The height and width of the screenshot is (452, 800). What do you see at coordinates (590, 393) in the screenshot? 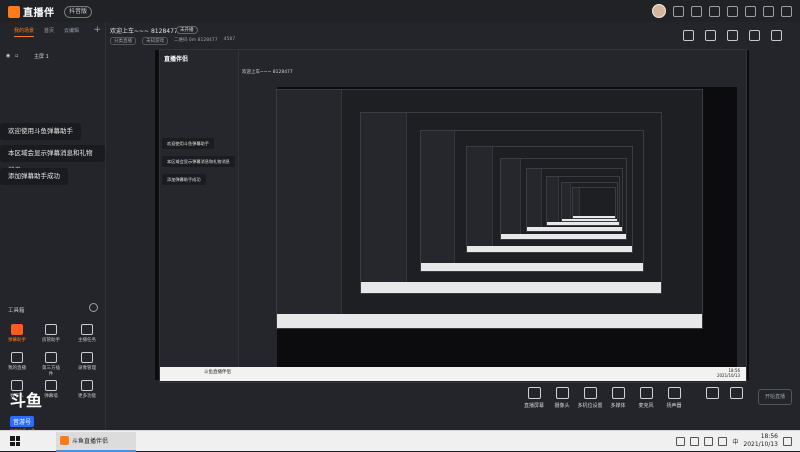
I see `multi-camera-icon` at bounding box center [590, 393].